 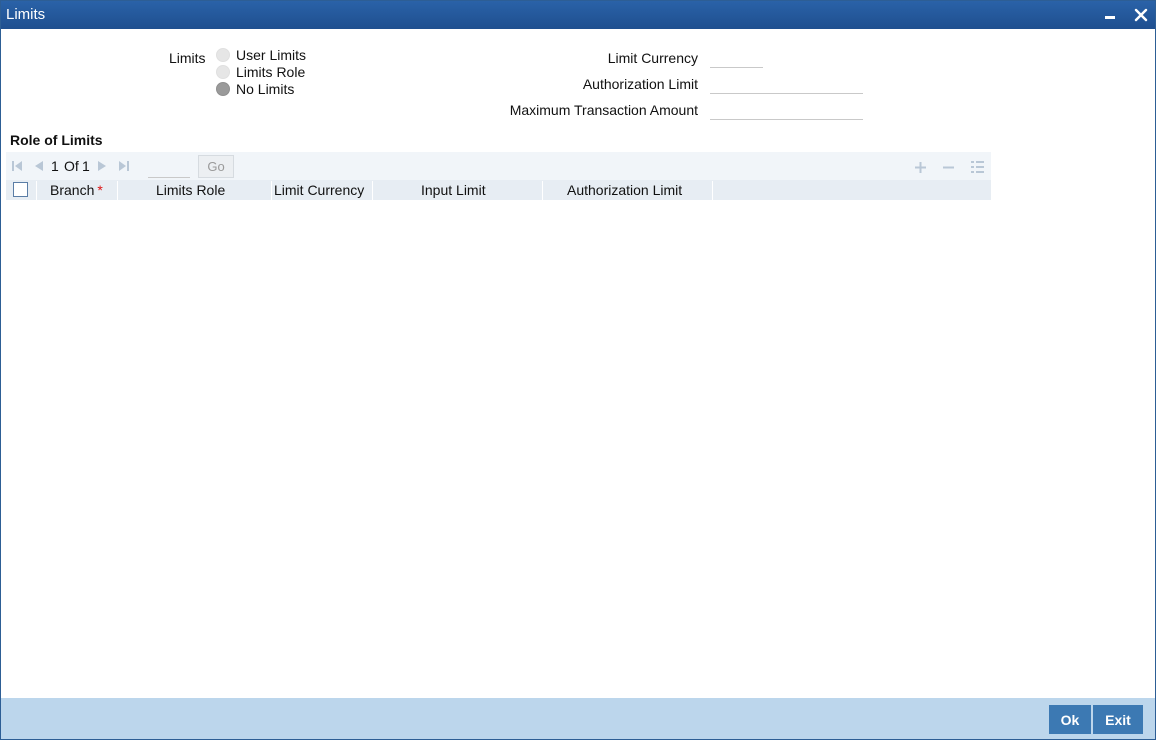 What do you see at coordinates (72, 190) in the screenshot?
I see `branch-column-label: Branch` at bounding box center [72, 190].